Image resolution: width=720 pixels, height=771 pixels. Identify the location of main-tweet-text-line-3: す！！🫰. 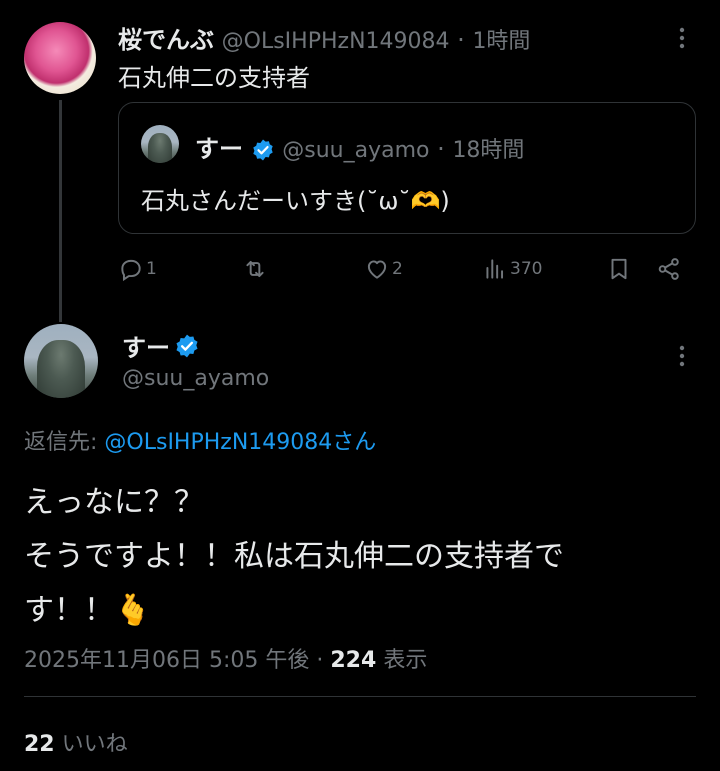
(88, 610).